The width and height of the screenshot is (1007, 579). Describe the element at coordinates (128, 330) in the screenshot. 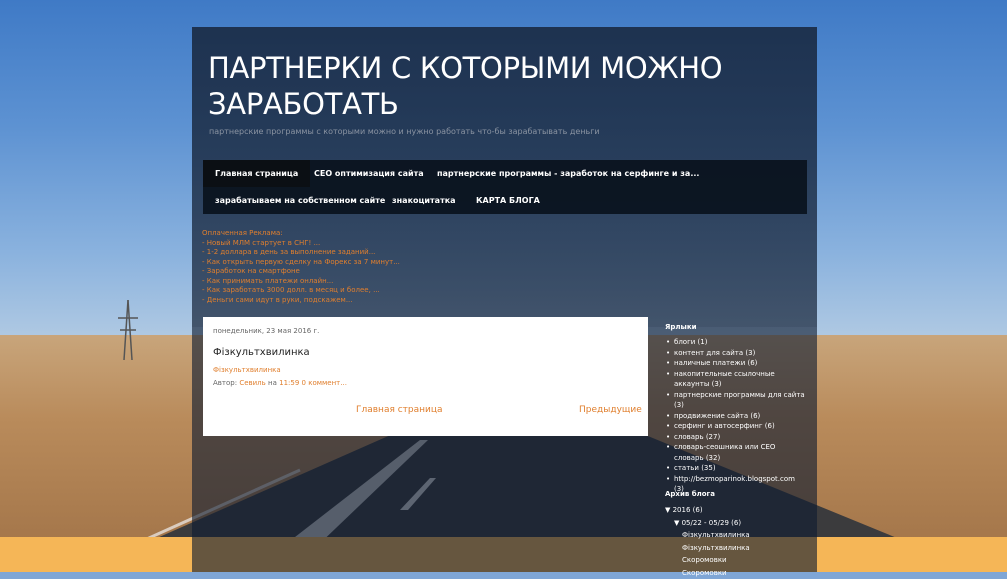

I see `power-pylon` at that location.